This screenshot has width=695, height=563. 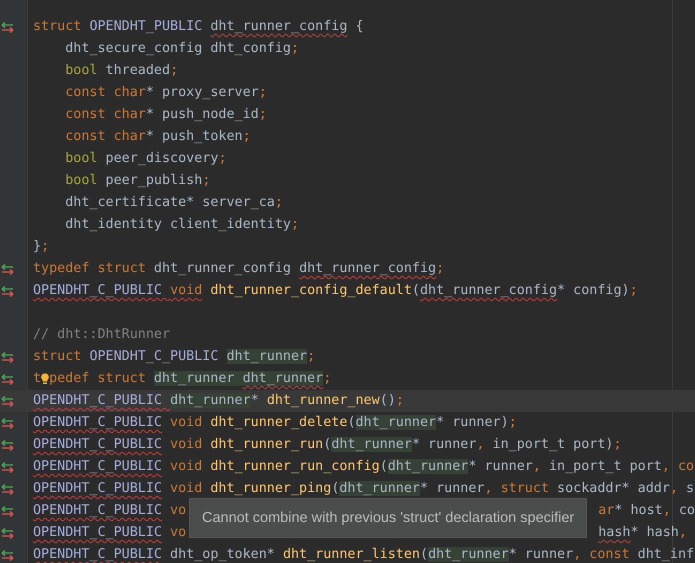 I want to click on code-line: dht_secure_config dht_config;, so click(x=182, y=49).